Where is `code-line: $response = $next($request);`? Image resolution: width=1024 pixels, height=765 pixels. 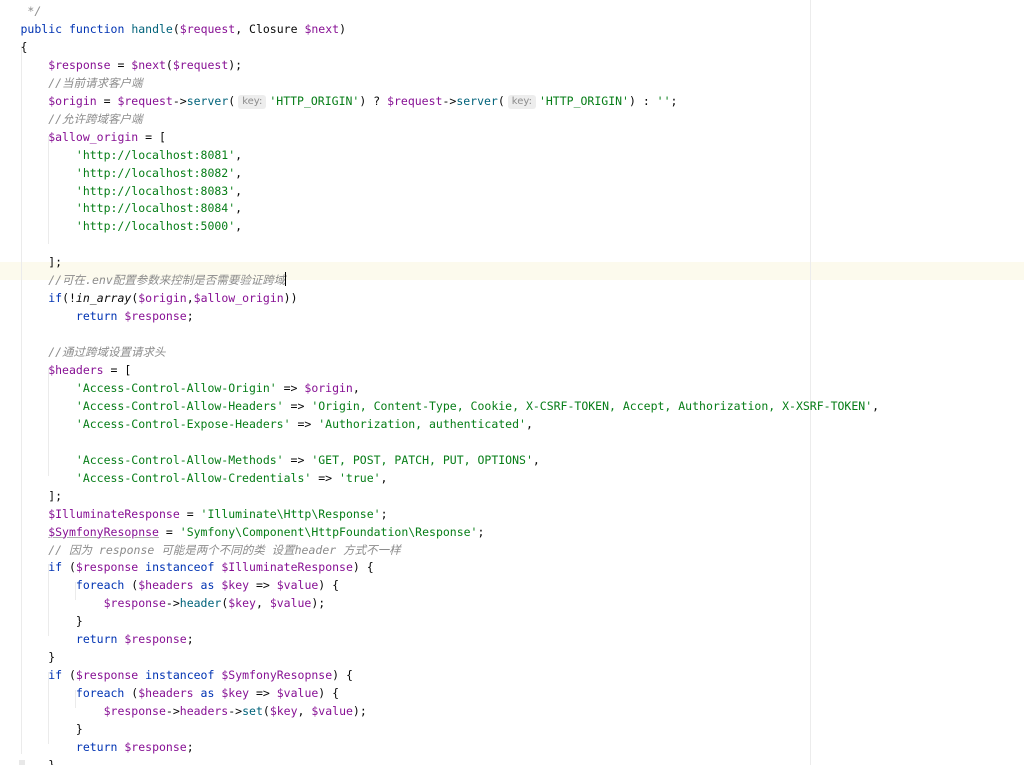
code-line: $response = $next($request); is located at coordinates (132, 65).